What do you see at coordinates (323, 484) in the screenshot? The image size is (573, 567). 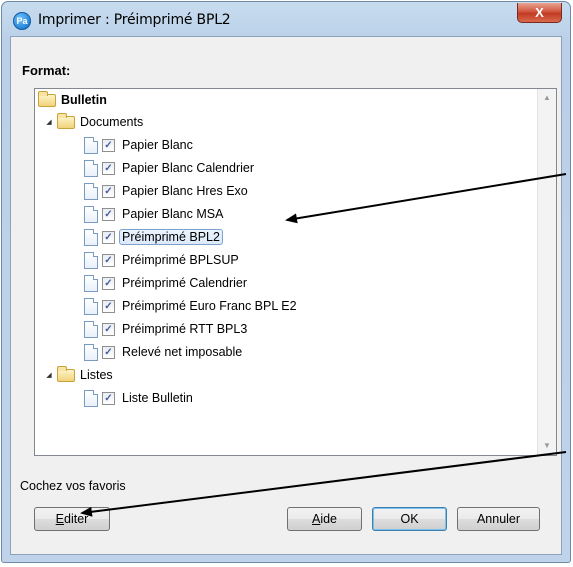 I see `arrow-to-editer` at bounding box center [323, 484].